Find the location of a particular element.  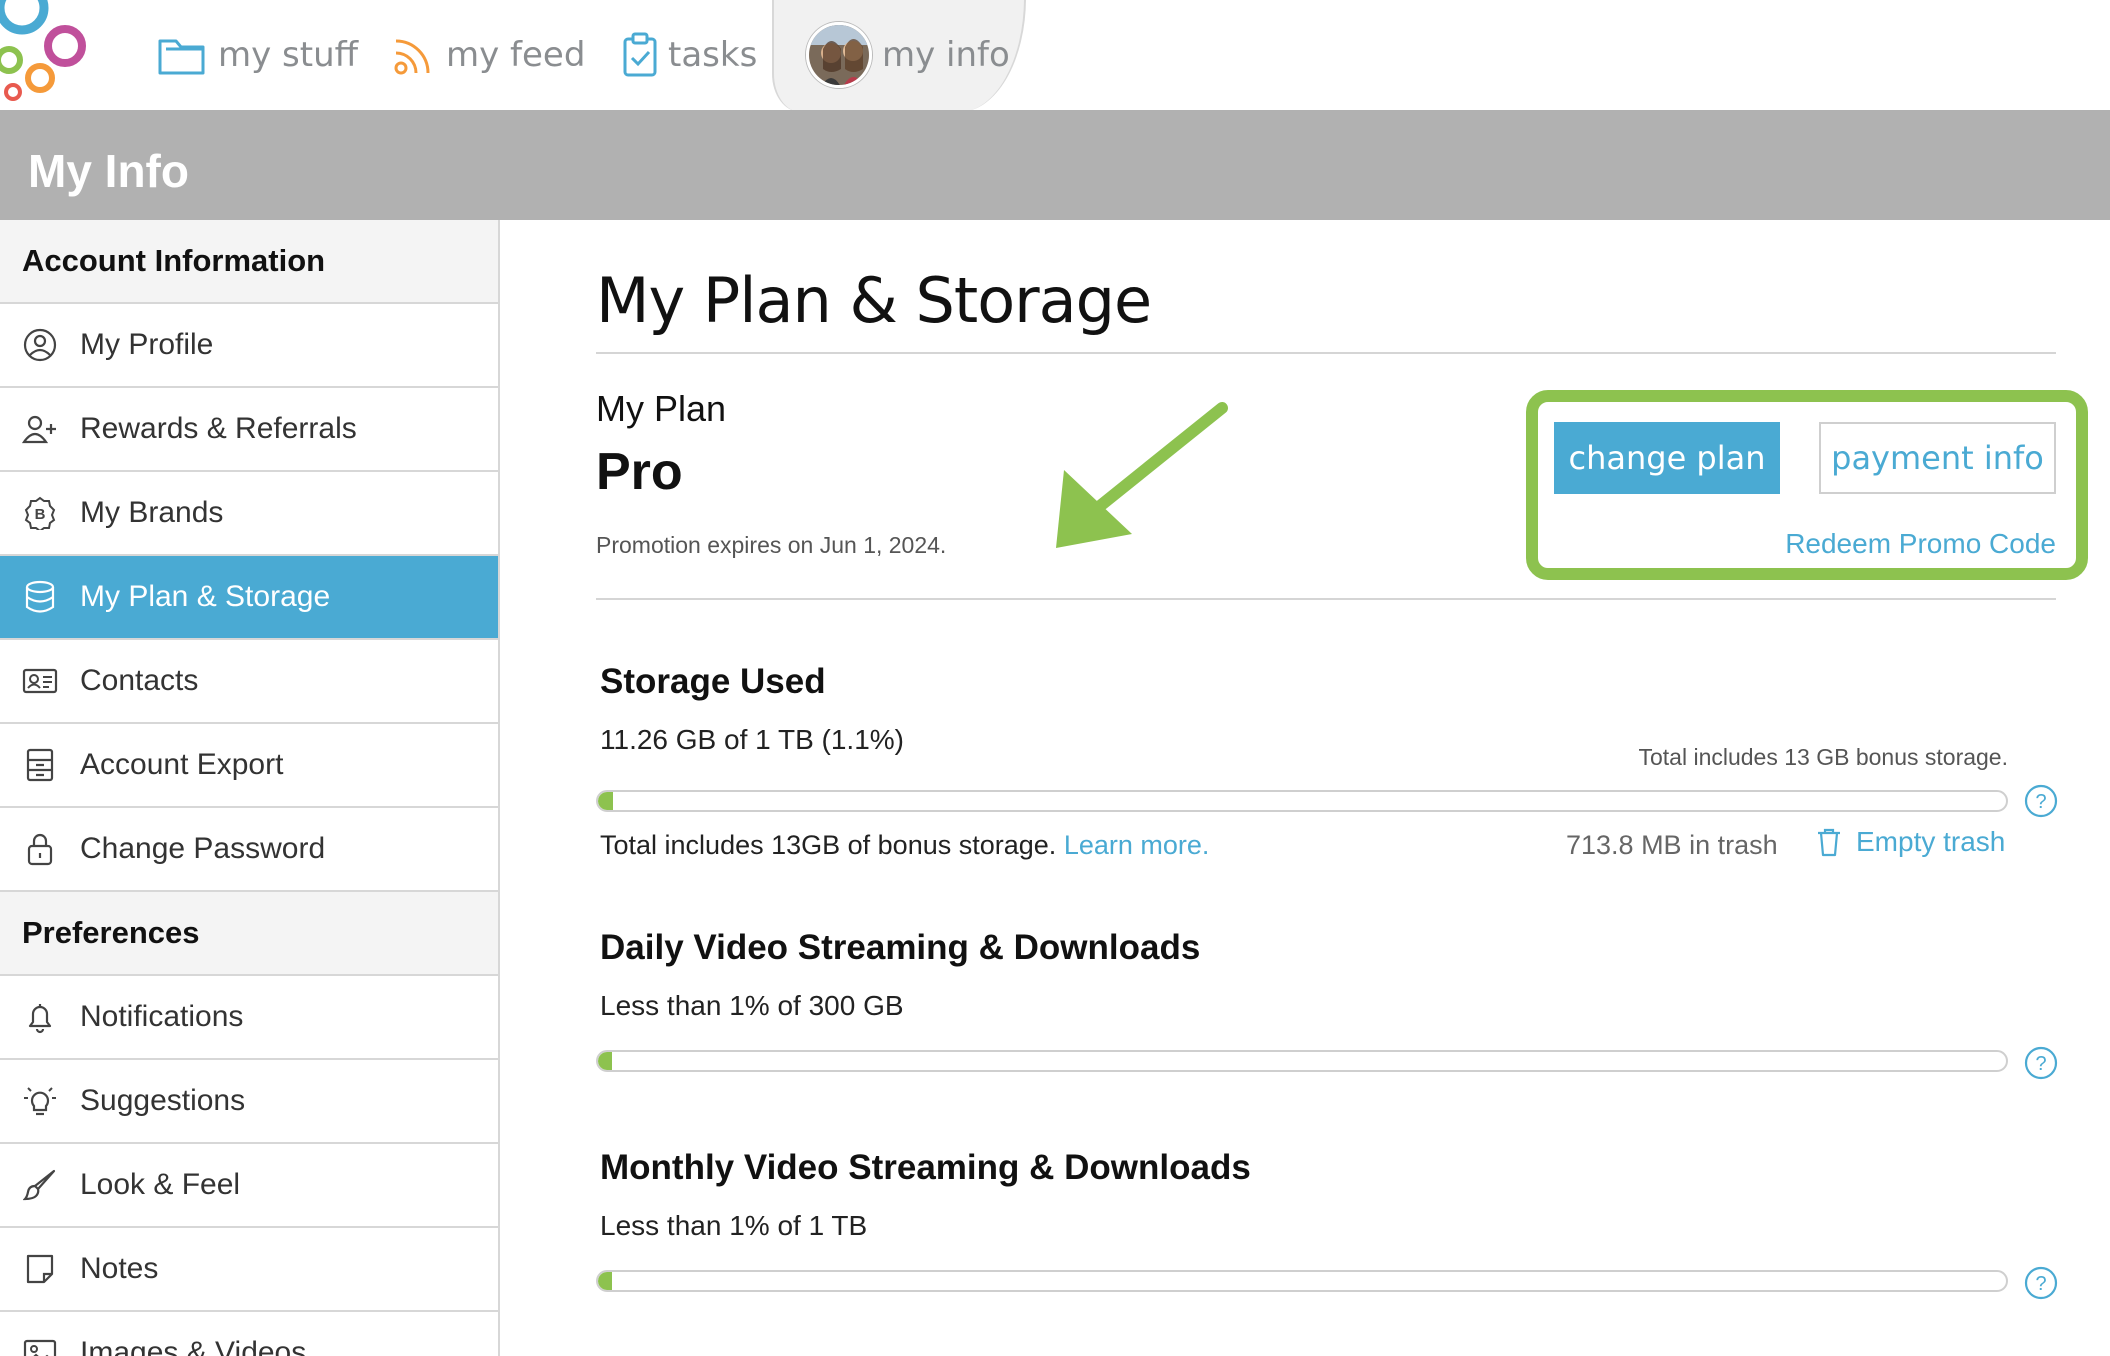

avatar is located at coordinates (839, 55).